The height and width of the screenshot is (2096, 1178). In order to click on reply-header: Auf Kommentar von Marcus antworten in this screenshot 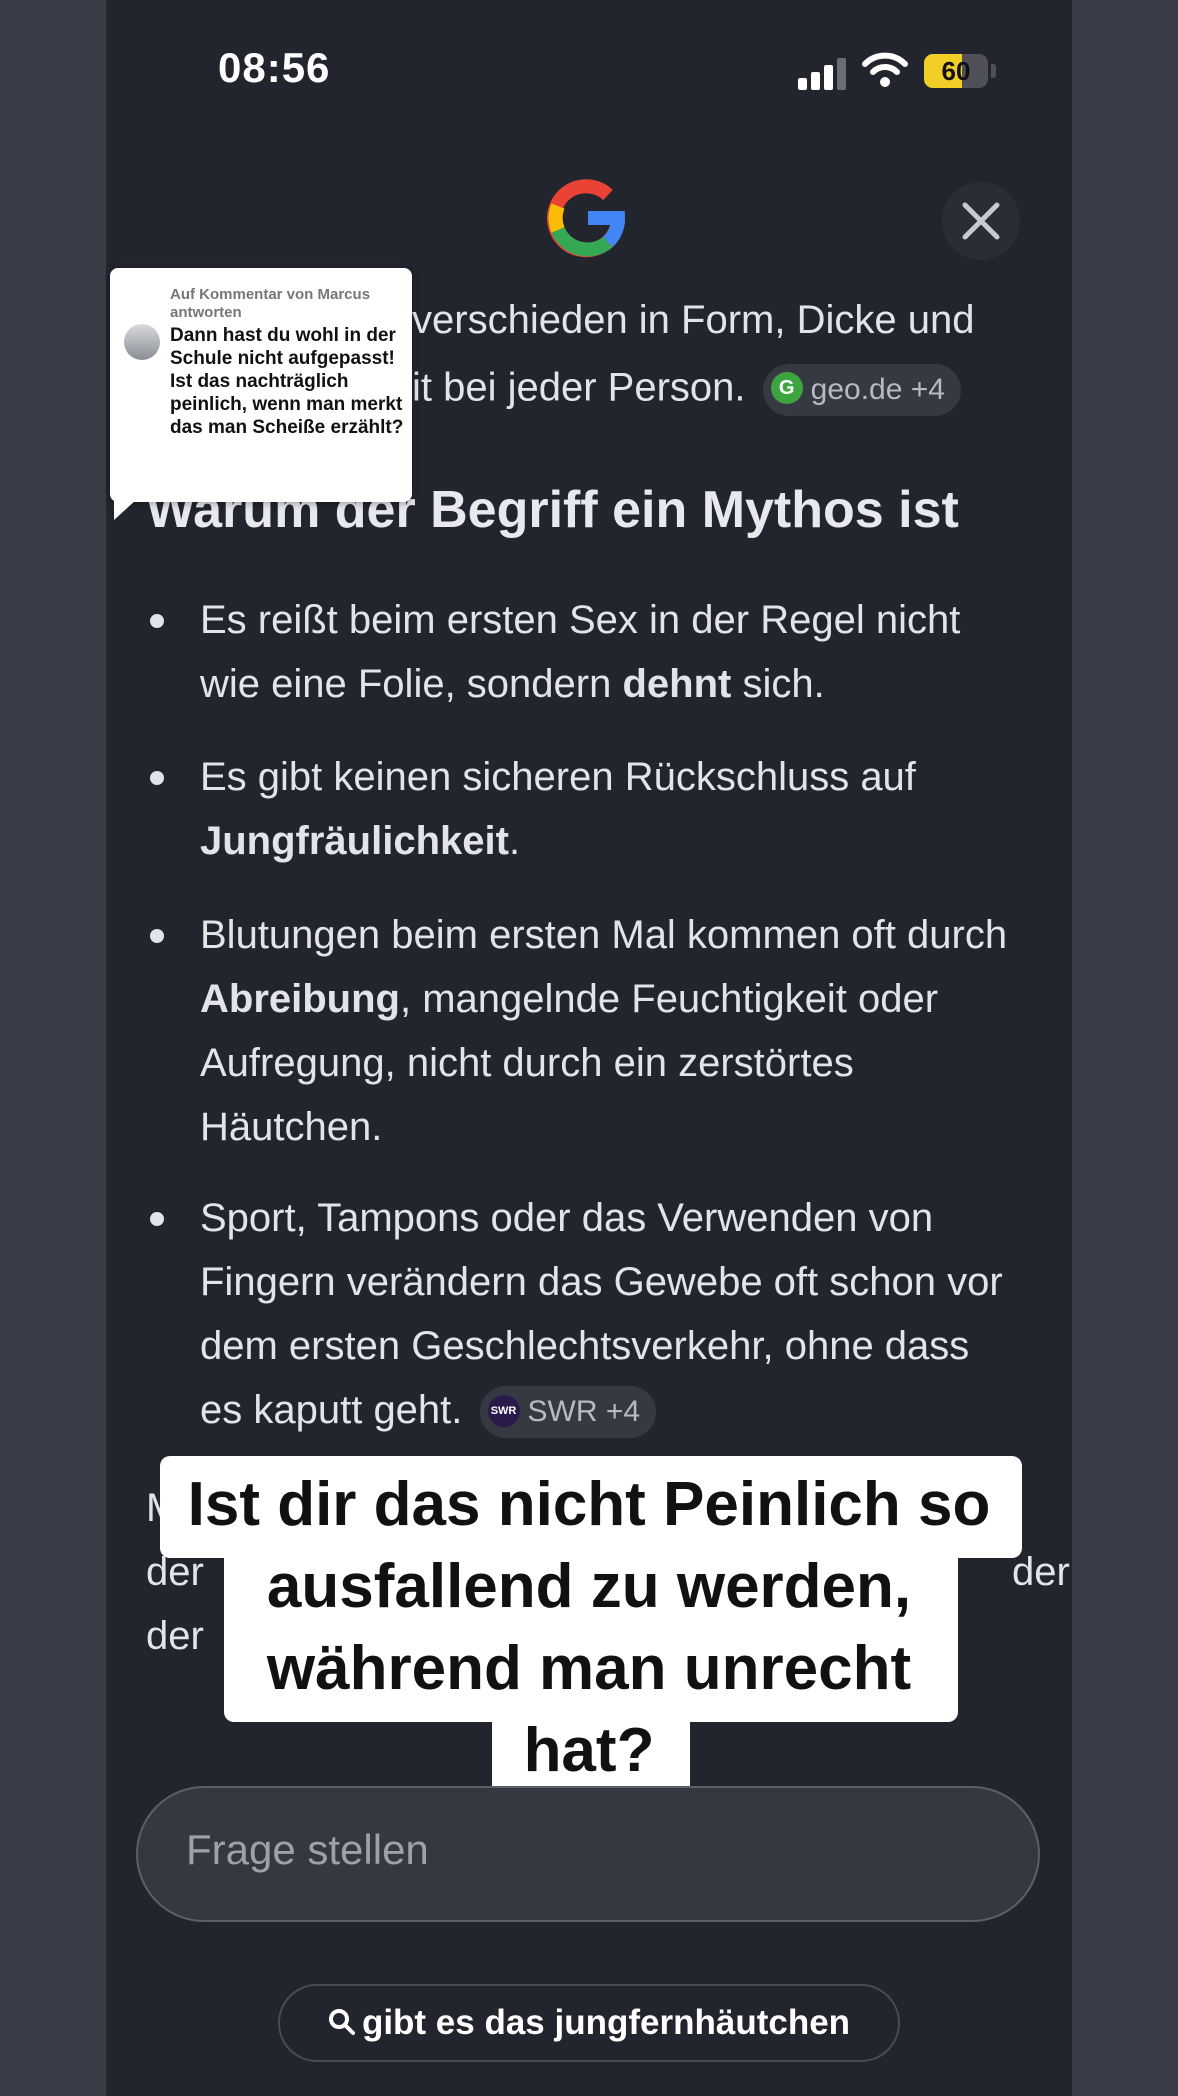, I will do `click(270, 303)`.